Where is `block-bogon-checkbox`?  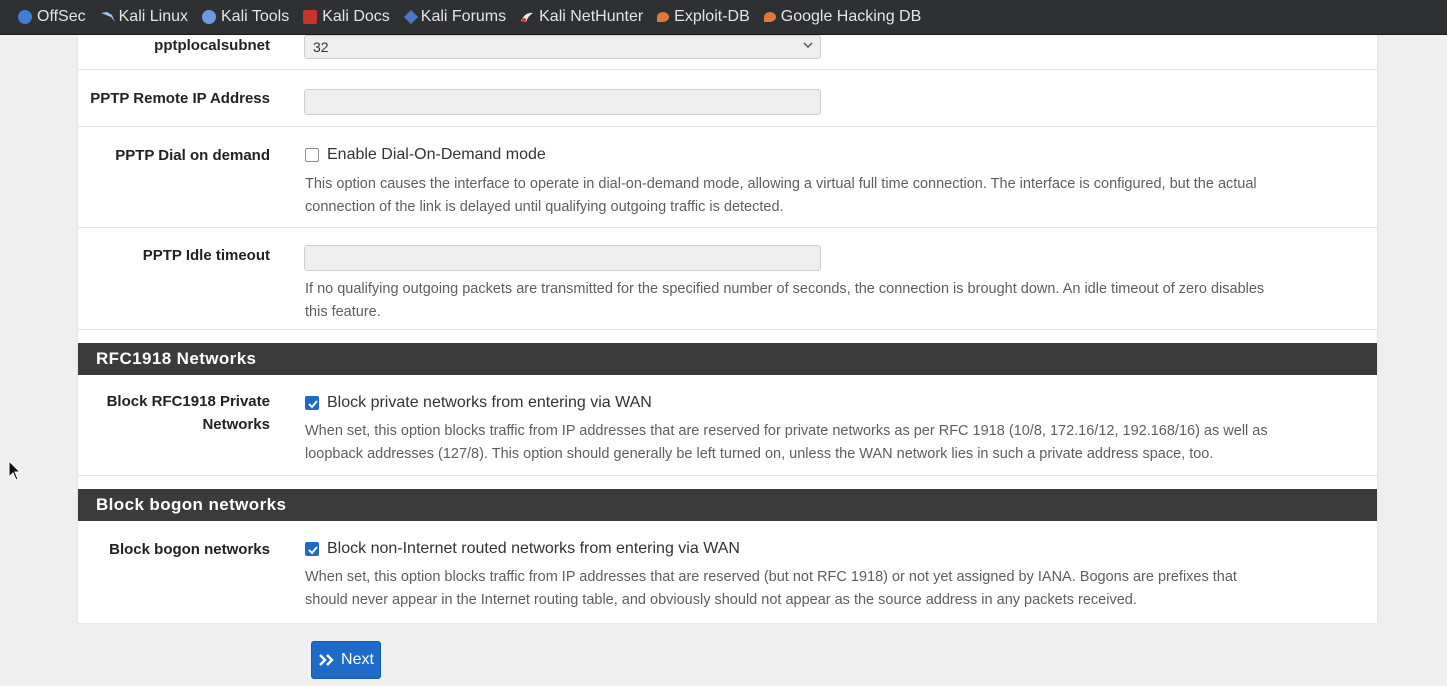
block-bogon-checkbox is located at coordinates (312, 549).